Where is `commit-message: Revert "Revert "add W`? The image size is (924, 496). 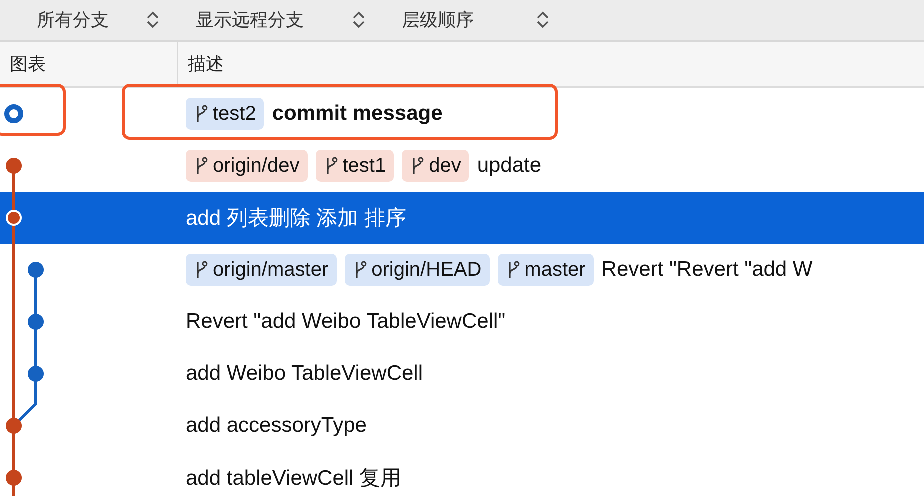
commit-message: Revert "Revert "add W is located at coordinates (707, 270).